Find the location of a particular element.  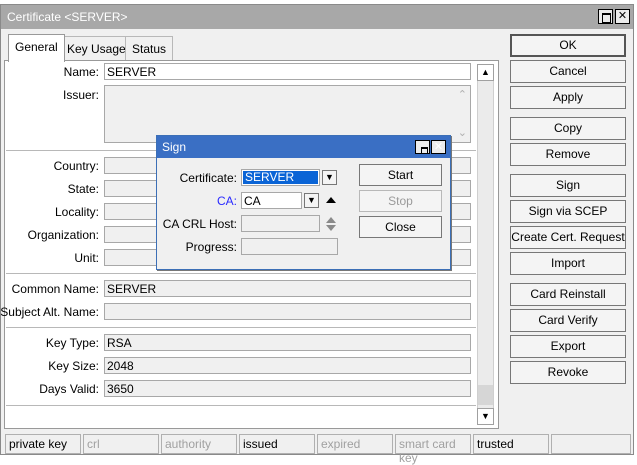

sign-via-scep-button: Sign via SCEP is located at coordinates (568, 211).